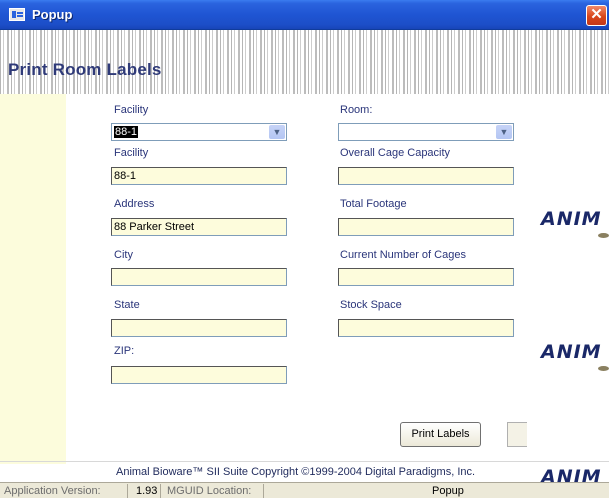 The width and height of the screenshot is (609, 498). What do you see at coordinates (199, 176) in the screenshot?
I see `facility-field: 88-1` at bounding box center [199, 176].